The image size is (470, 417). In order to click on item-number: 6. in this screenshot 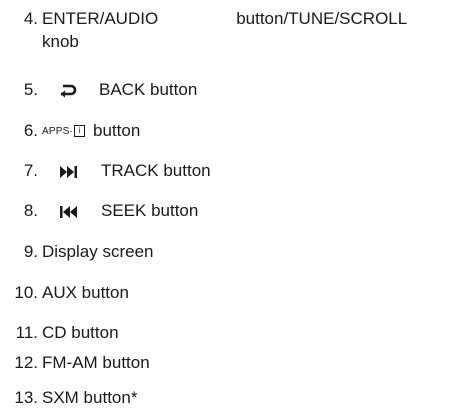, I will do `click(30, 130)`.